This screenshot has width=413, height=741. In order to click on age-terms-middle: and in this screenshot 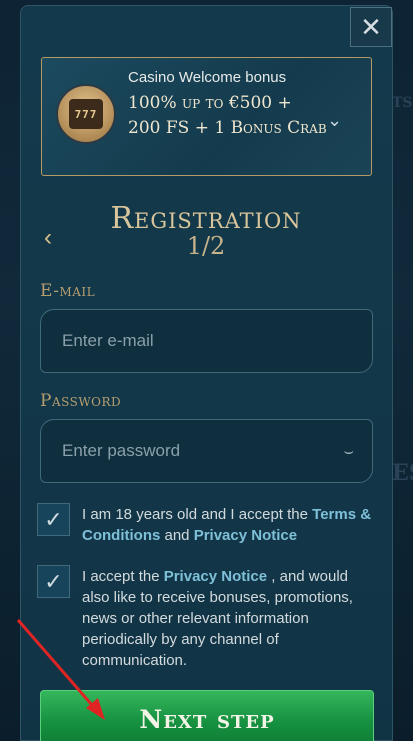, I will do `click(177, 535)`.